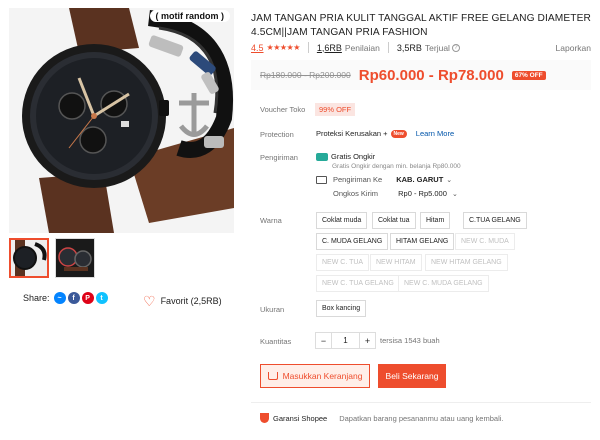 The image size is (600, 440). What do you see at coordinates (36, 298) in the screenshot?
I see `share-label: Share:` at bounding box center [36, 298].